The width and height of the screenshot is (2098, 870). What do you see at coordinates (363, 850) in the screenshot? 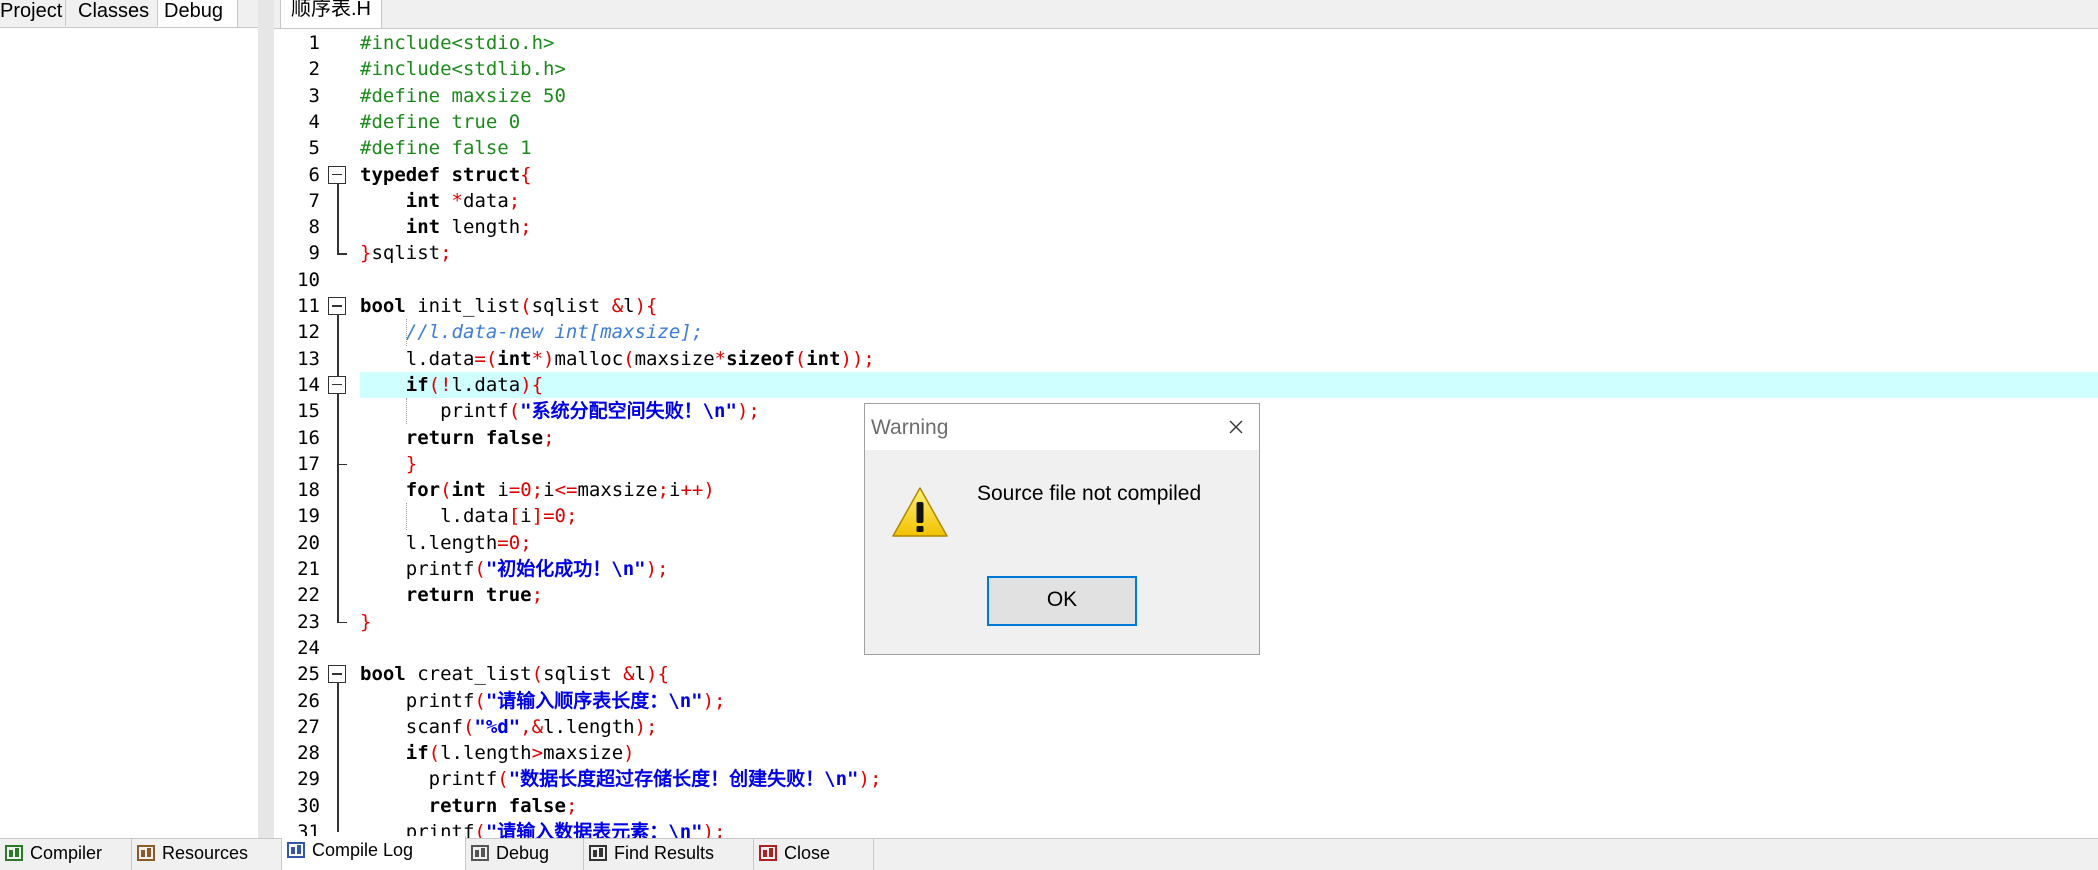
I see `bottom-tab-label: Compile Log` at bounding box center [363, 850].